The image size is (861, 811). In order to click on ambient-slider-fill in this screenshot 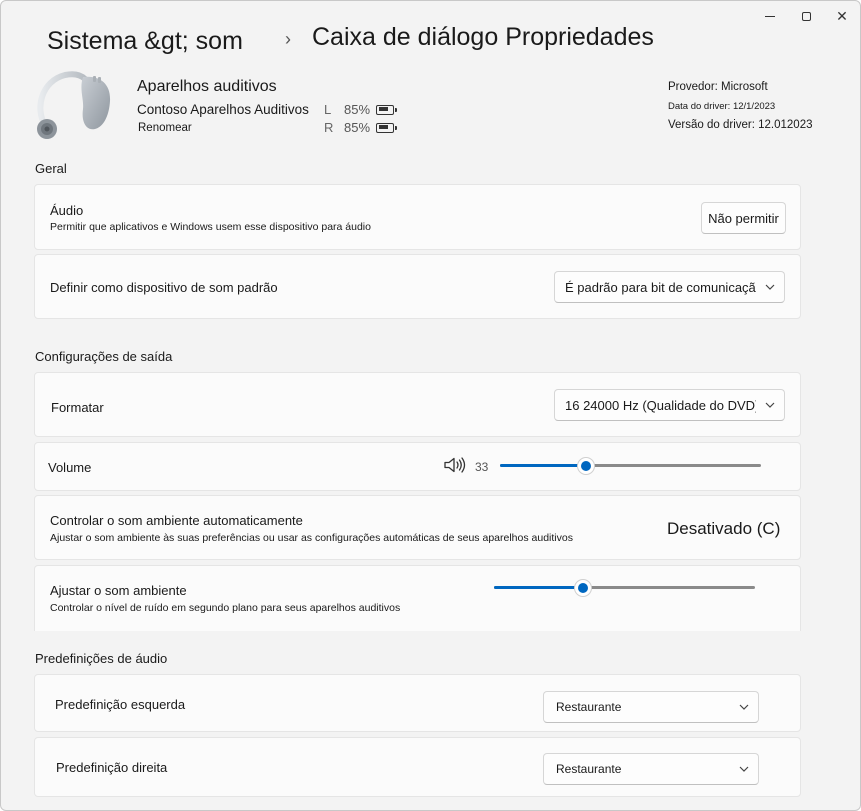, I will do `click(538, 587)`.